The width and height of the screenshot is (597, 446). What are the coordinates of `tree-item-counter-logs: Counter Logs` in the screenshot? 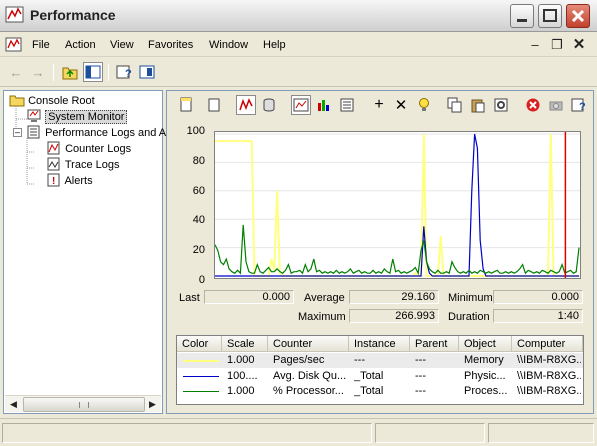 It's located at (88, 148).